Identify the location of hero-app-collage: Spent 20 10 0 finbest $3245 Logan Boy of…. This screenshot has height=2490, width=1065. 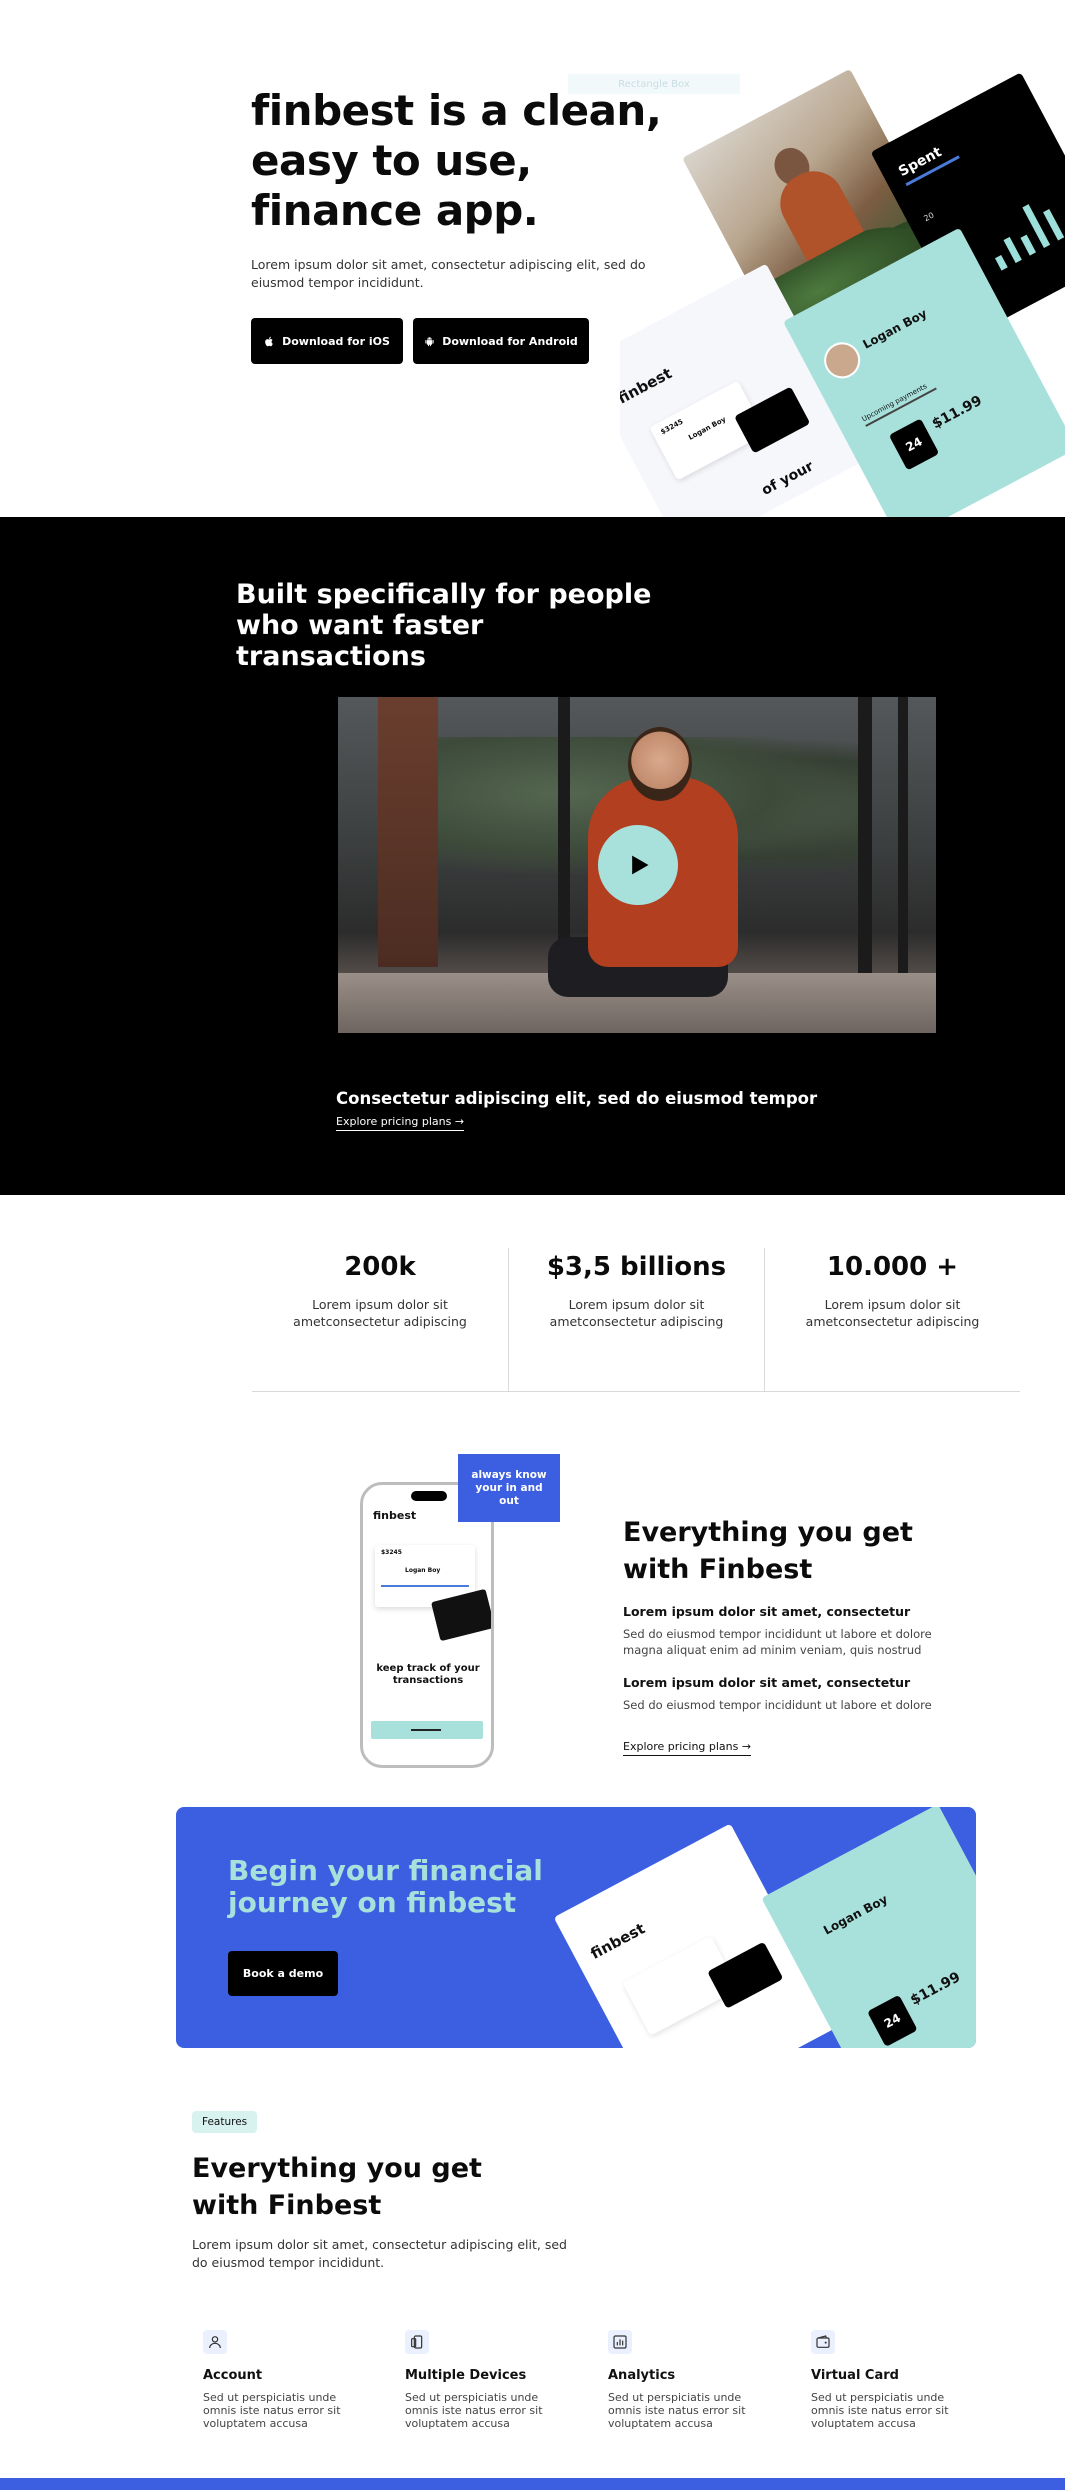
(842, 288).